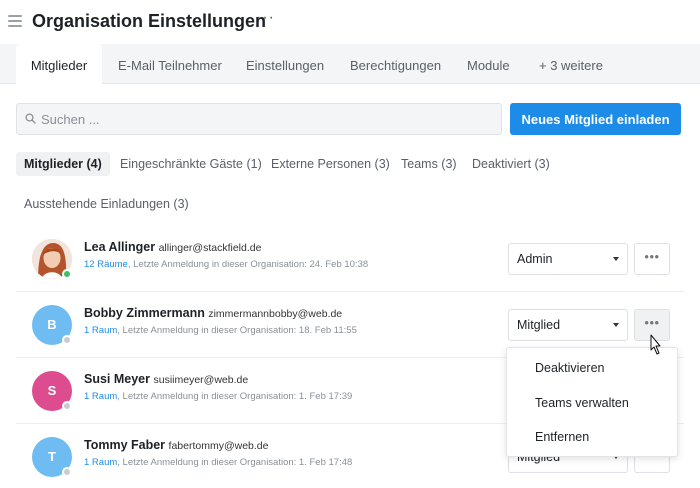 The image size is (700, 488). What do you see at coordinates (117, 379) in the screenshot?
I see `member-name: Susi Meyer` at bounding box center [117, 379].